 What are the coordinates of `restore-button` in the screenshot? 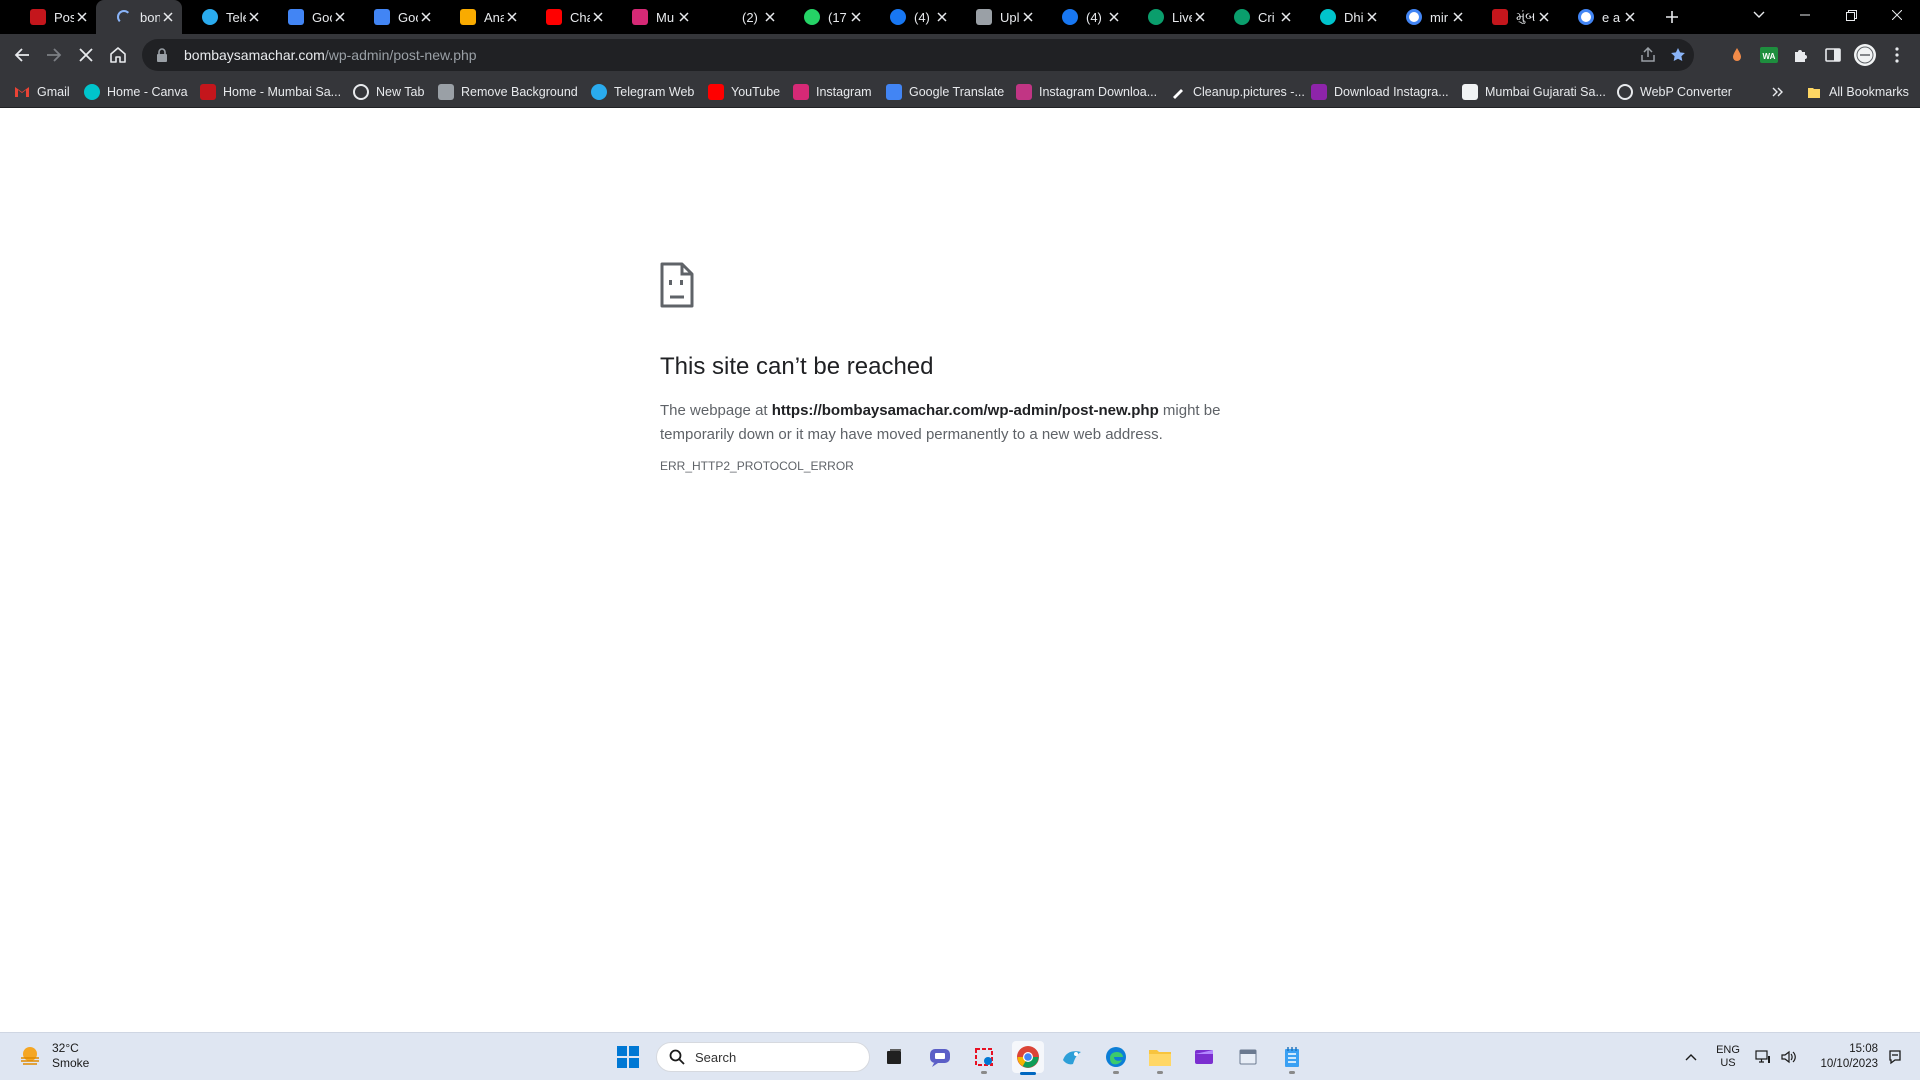 It's located at (1851, 15).